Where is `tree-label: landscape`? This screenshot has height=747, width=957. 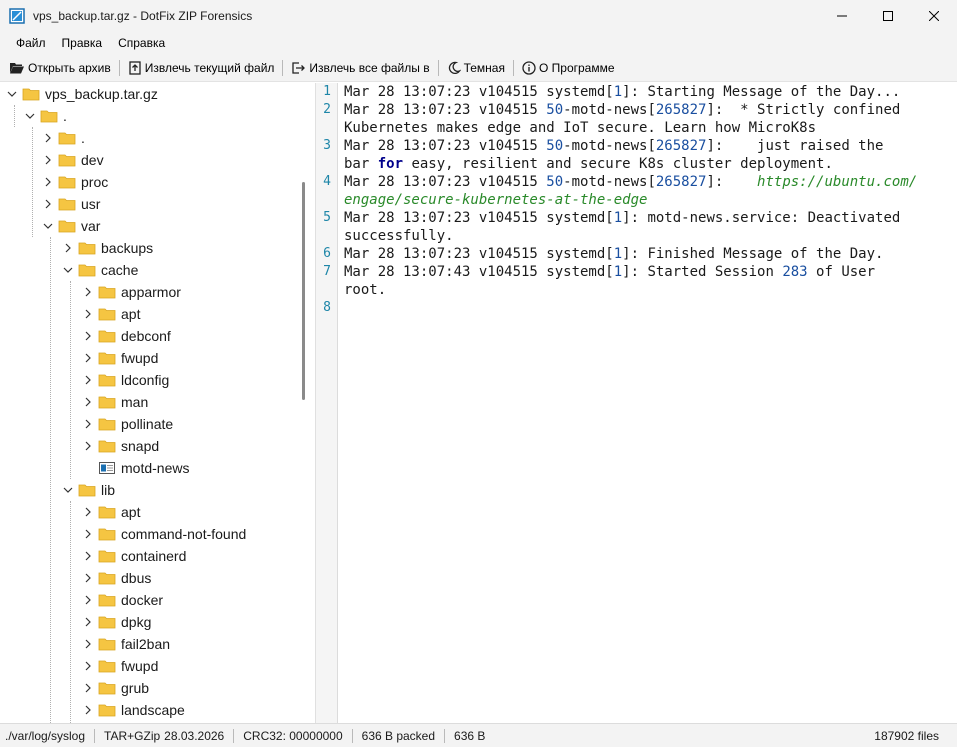
tree-label: landscape is located at coordinates (153, 710).